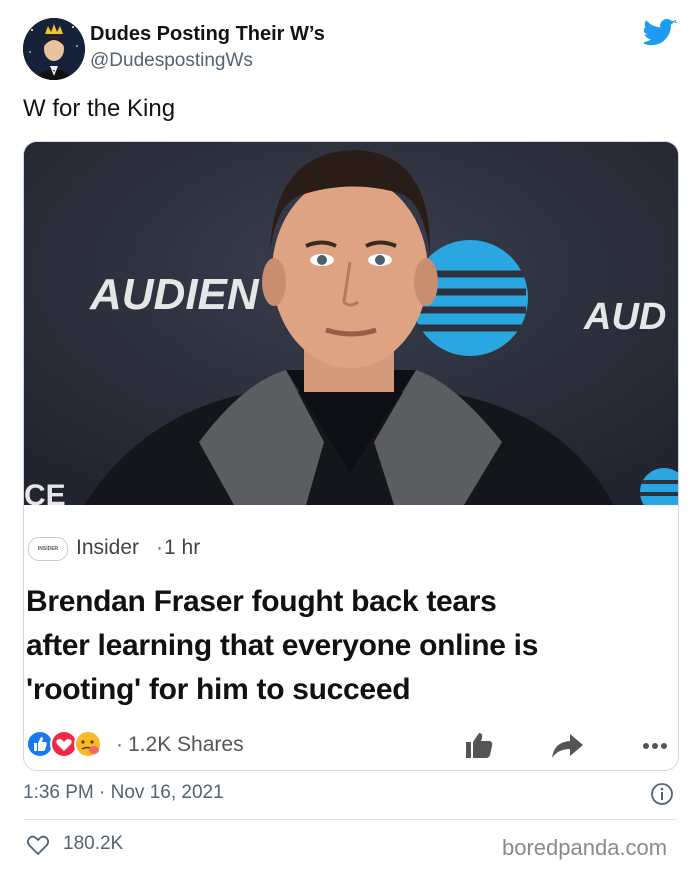  What do you see at coordinates (624, 317) in the screenshot?
I see `backdrop-sign-right: AUD` at bounding box center [624, 317].